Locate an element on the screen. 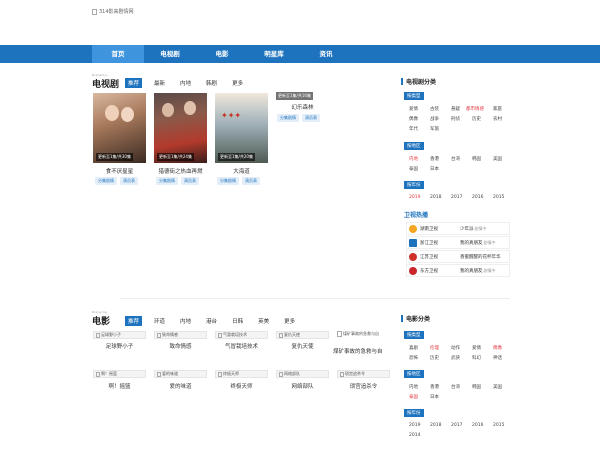  movie-year-link: 2019 is located at coordinates (414, 425).